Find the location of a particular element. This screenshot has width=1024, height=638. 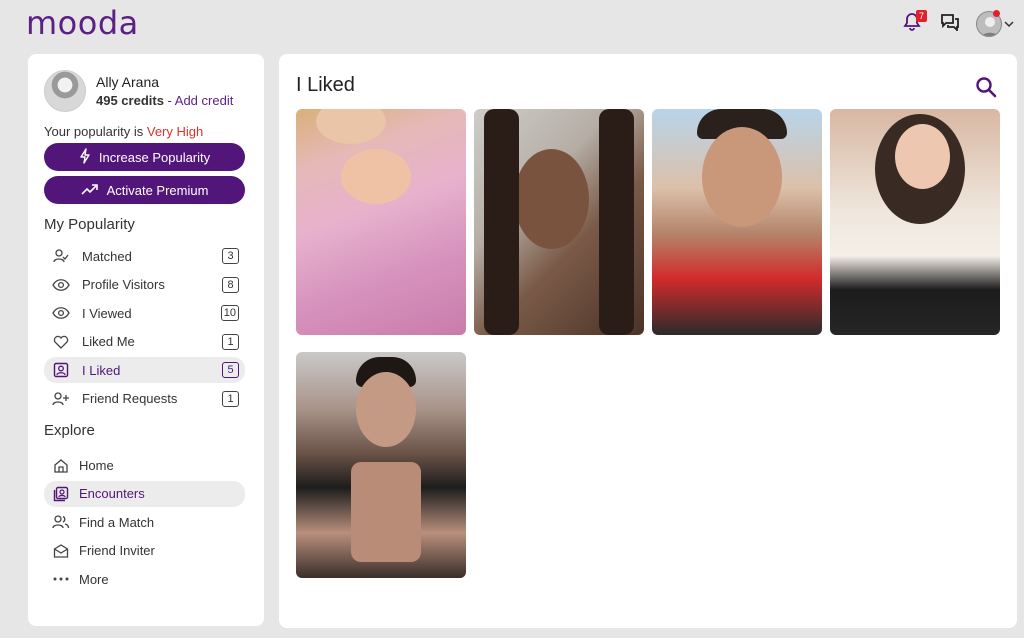

more-icon is located at coordinates (61, 579).